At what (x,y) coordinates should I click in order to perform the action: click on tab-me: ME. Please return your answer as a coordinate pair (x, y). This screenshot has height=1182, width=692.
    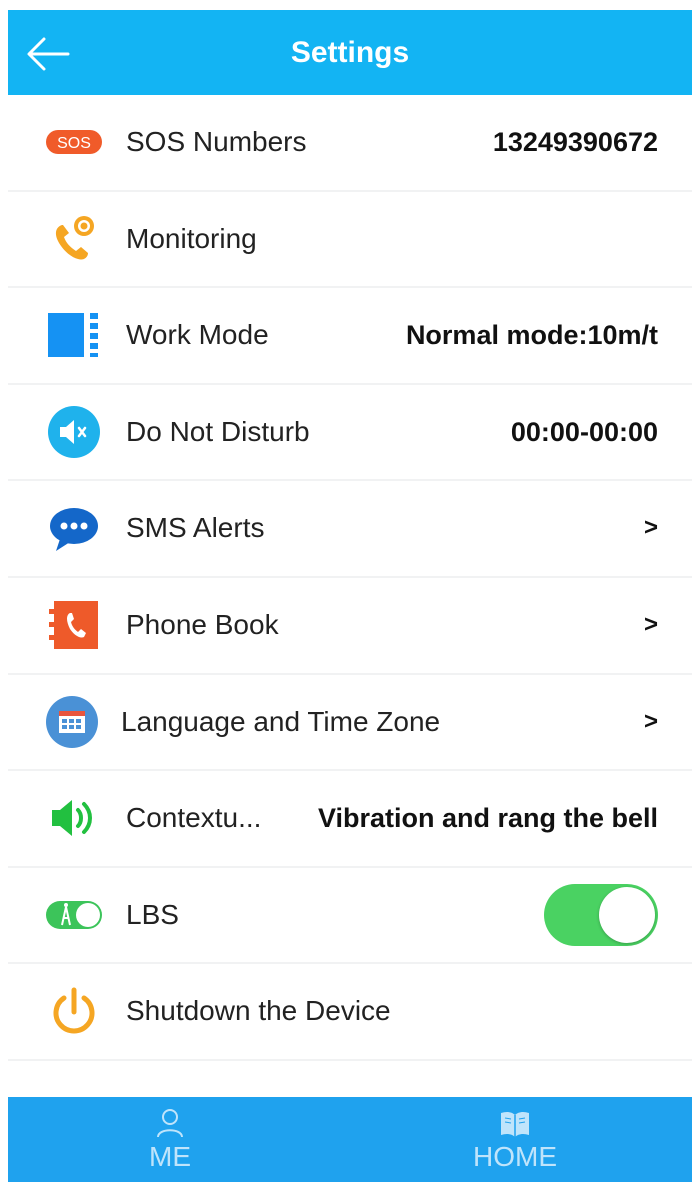
    Looking at the image, I should click on (170, 1139).